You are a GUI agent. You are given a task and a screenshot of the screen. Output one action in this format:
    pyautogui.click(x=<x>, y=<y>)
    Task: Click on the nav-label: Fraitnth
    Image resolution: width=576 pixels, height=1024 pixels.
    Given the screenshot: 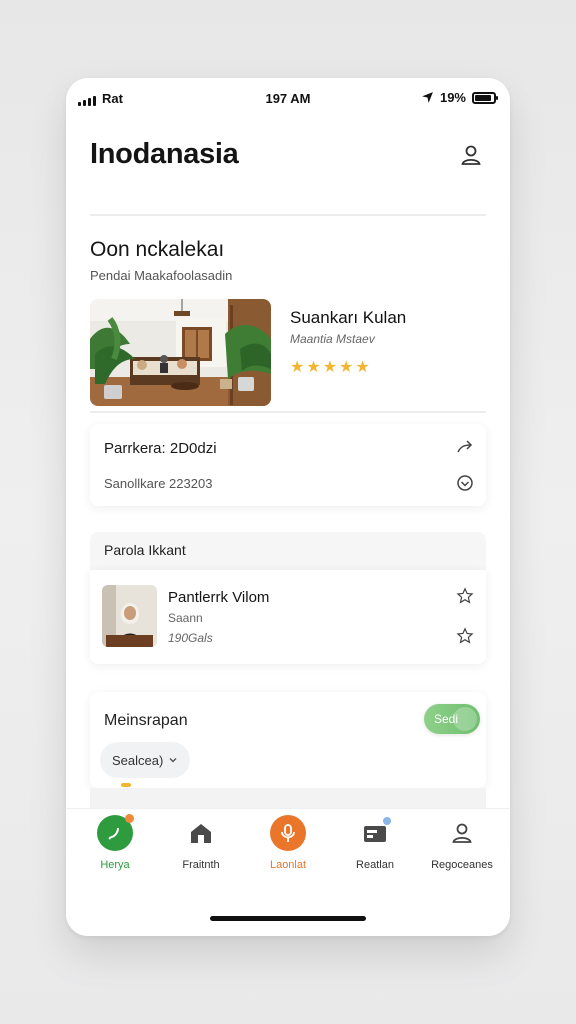 What is the action you would take?
    pyautogui.click(x=201, y=865)
    